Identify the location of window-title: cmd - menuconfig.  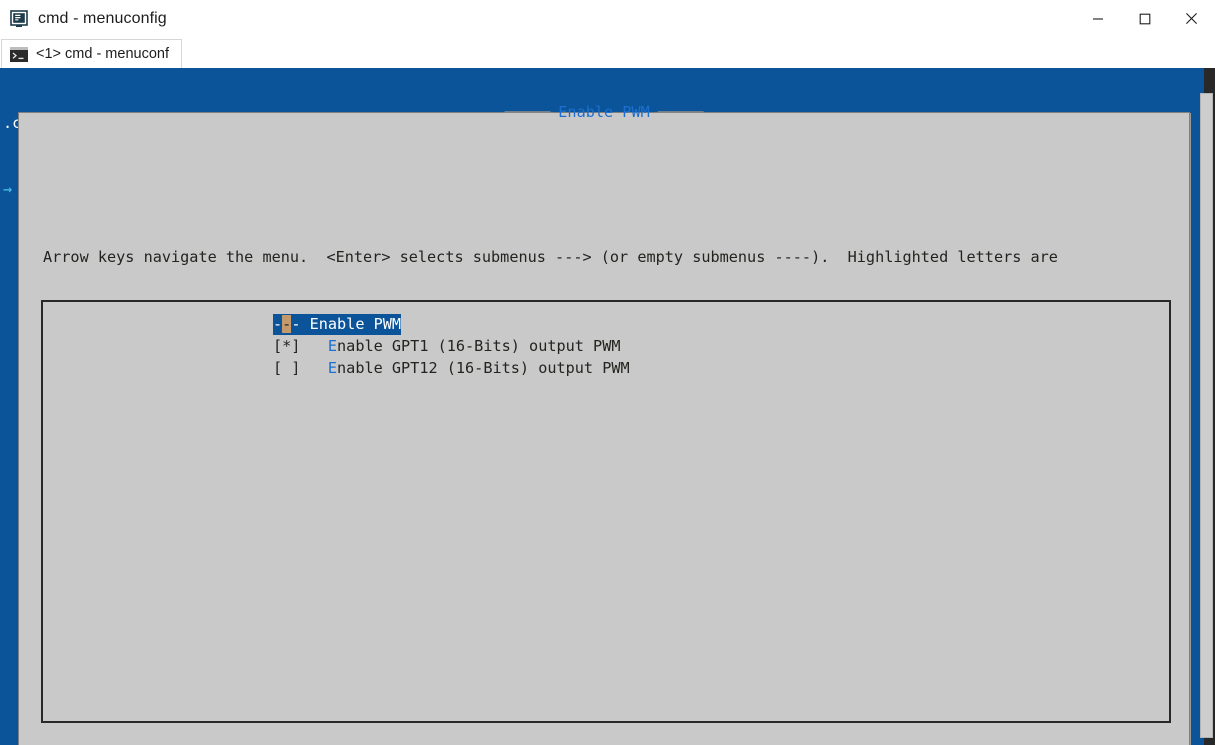
(102, 18).